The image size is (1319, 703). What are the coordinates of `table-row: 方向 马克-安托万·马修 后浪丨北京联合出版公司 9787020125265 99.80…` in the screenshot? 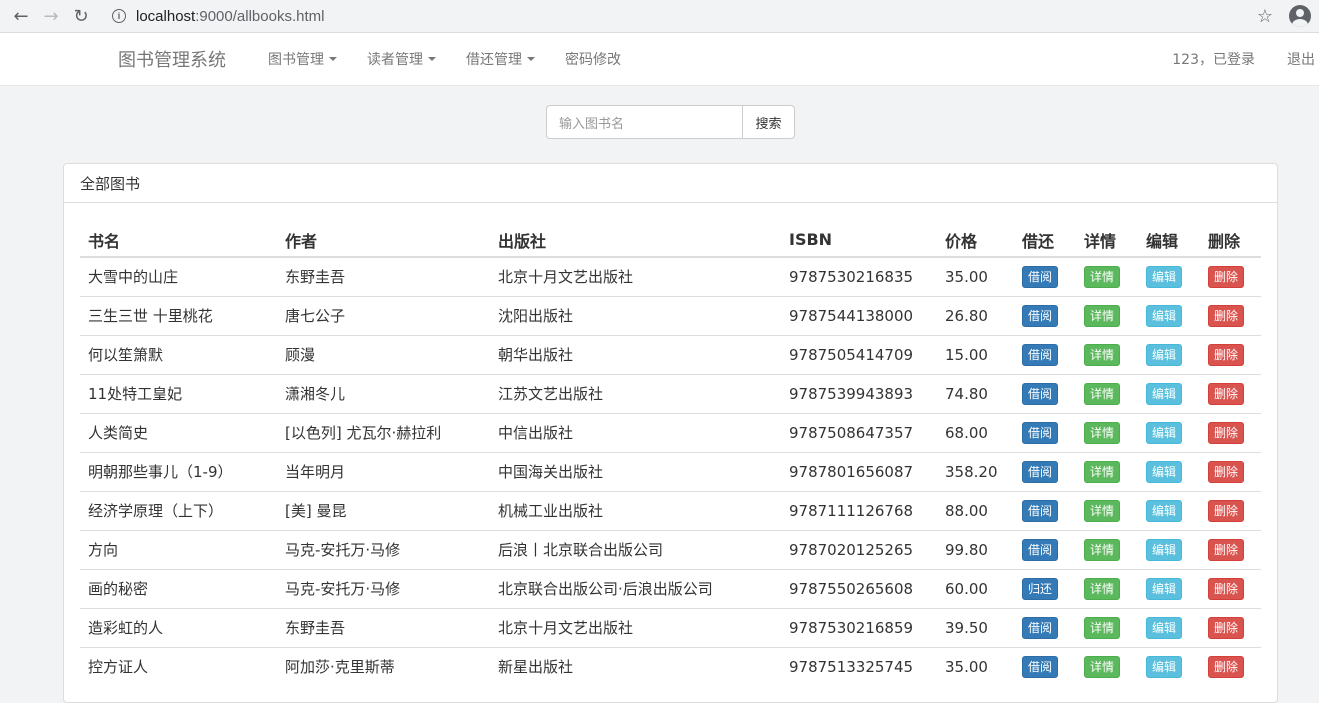 It's located at (670, 549).